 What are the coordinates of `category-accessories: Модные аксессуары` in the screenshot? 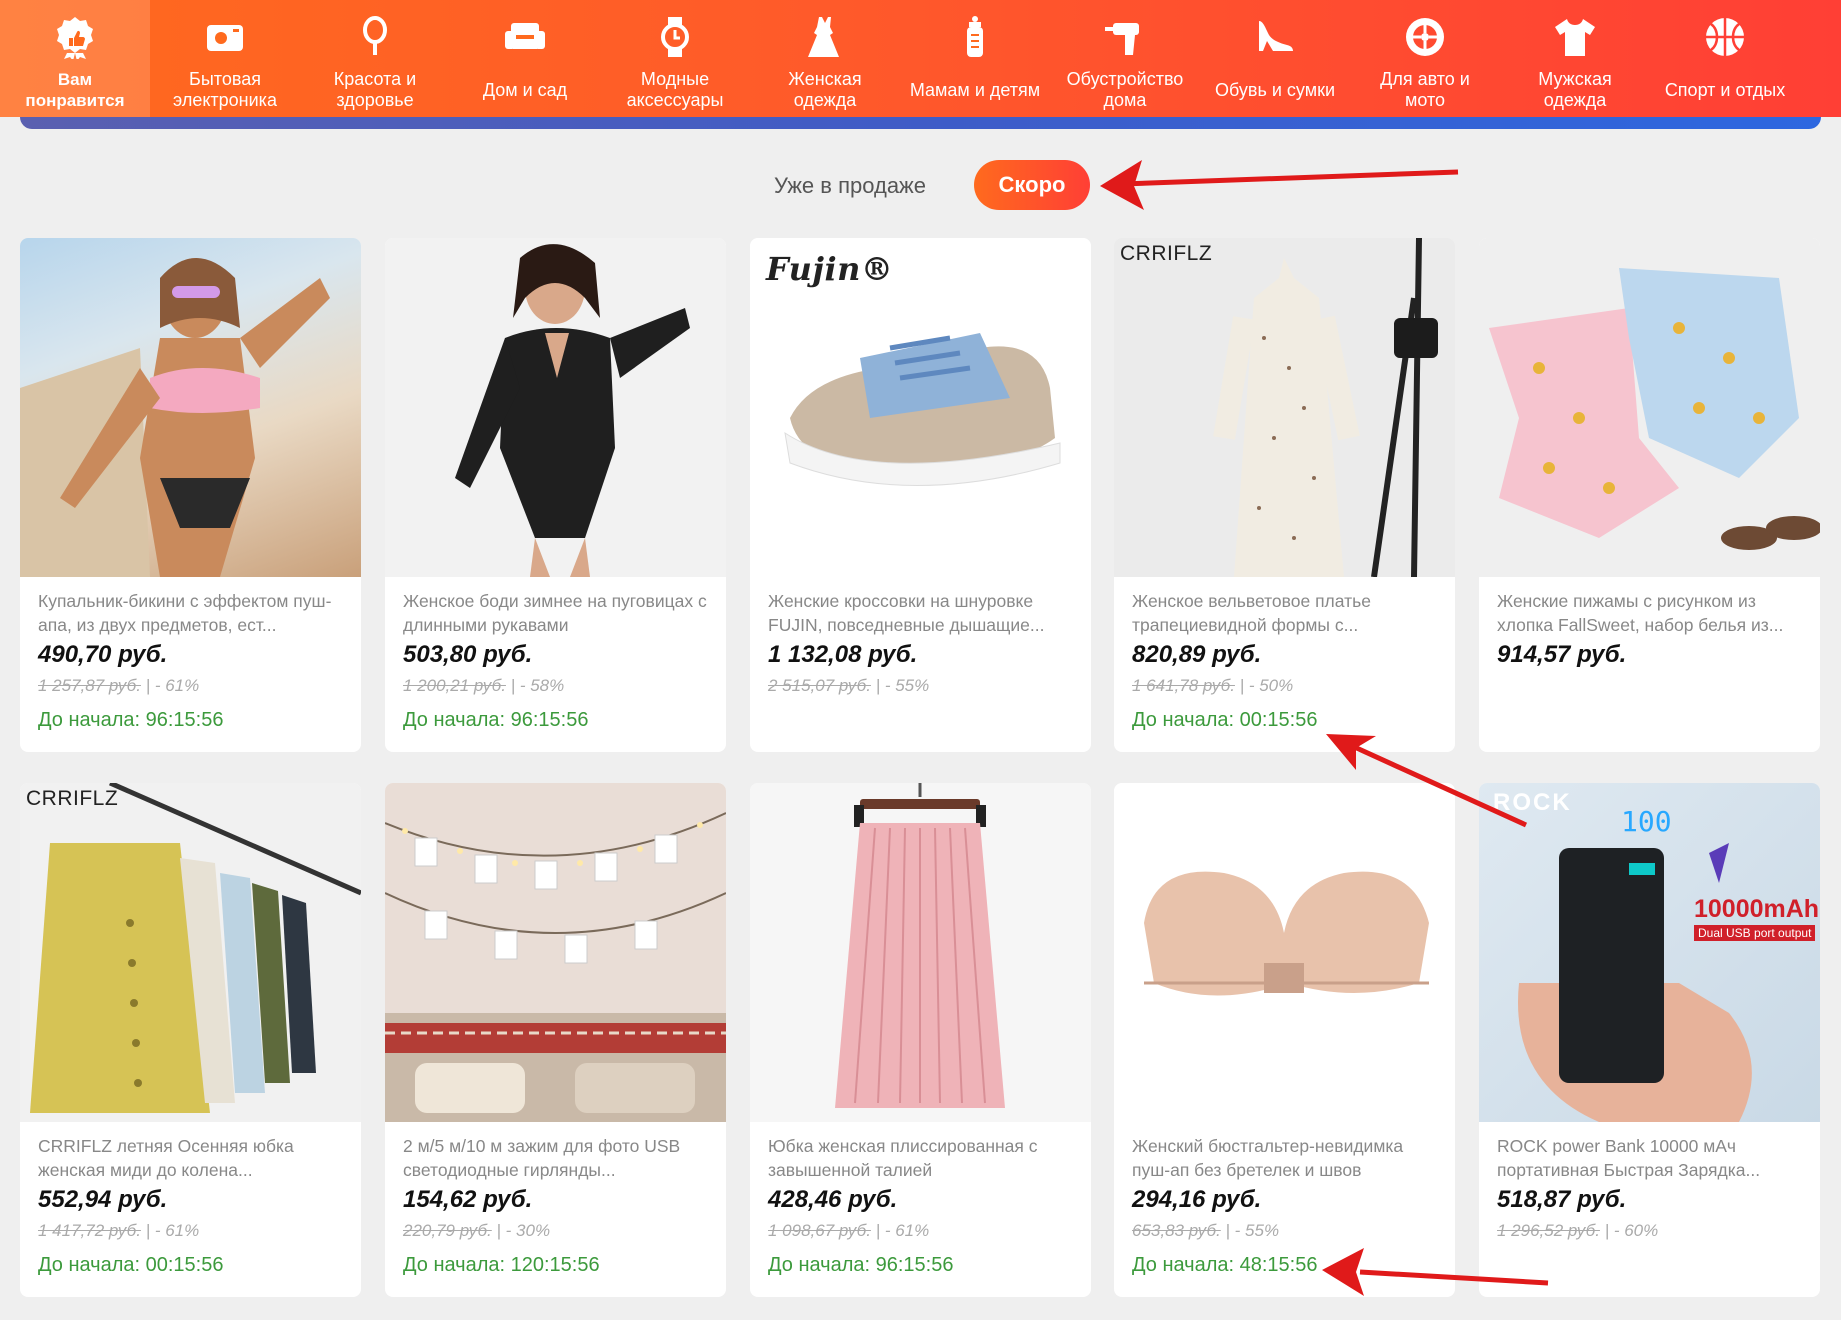 It's located at (675, 58).